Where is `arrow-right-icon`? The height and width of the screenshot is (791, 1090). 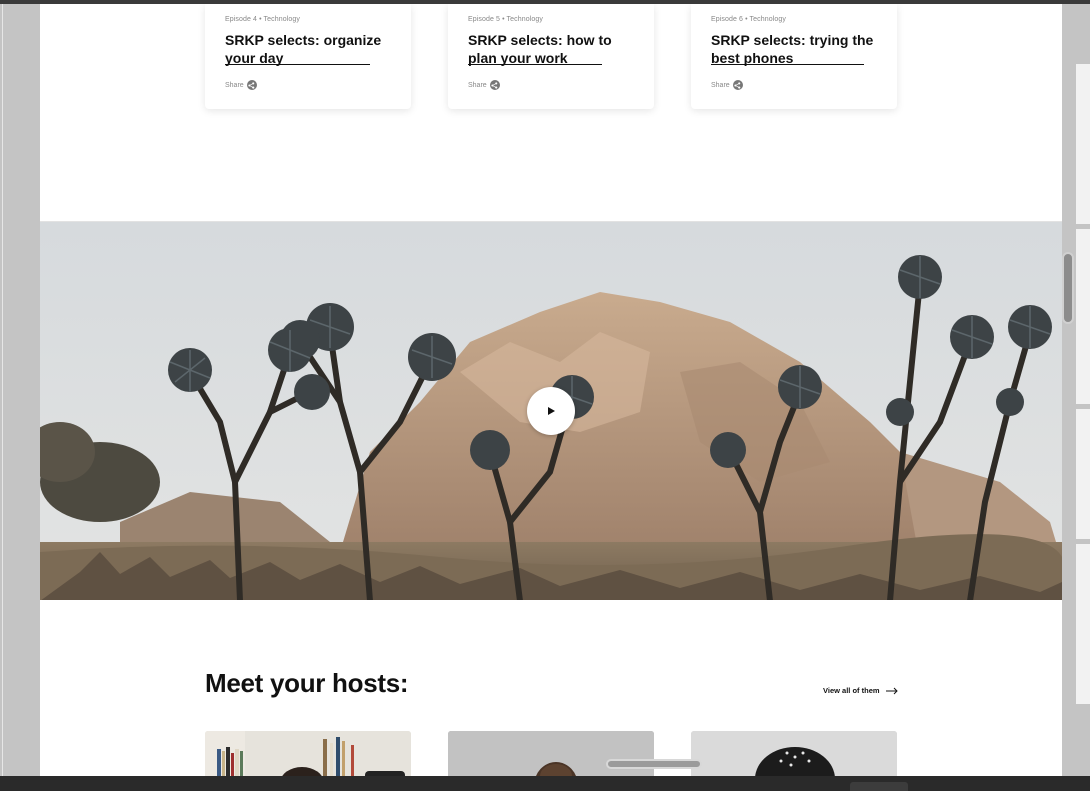 arrow-right-icon is located at coordinates (891, 690).